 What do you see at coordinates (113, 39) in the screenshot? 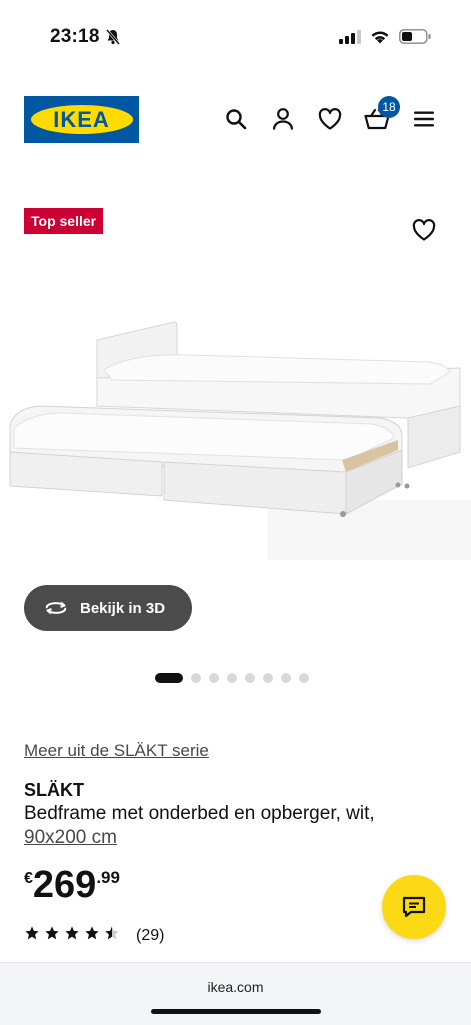
I see `bell-off-icon` at bounding box center [113, 39].